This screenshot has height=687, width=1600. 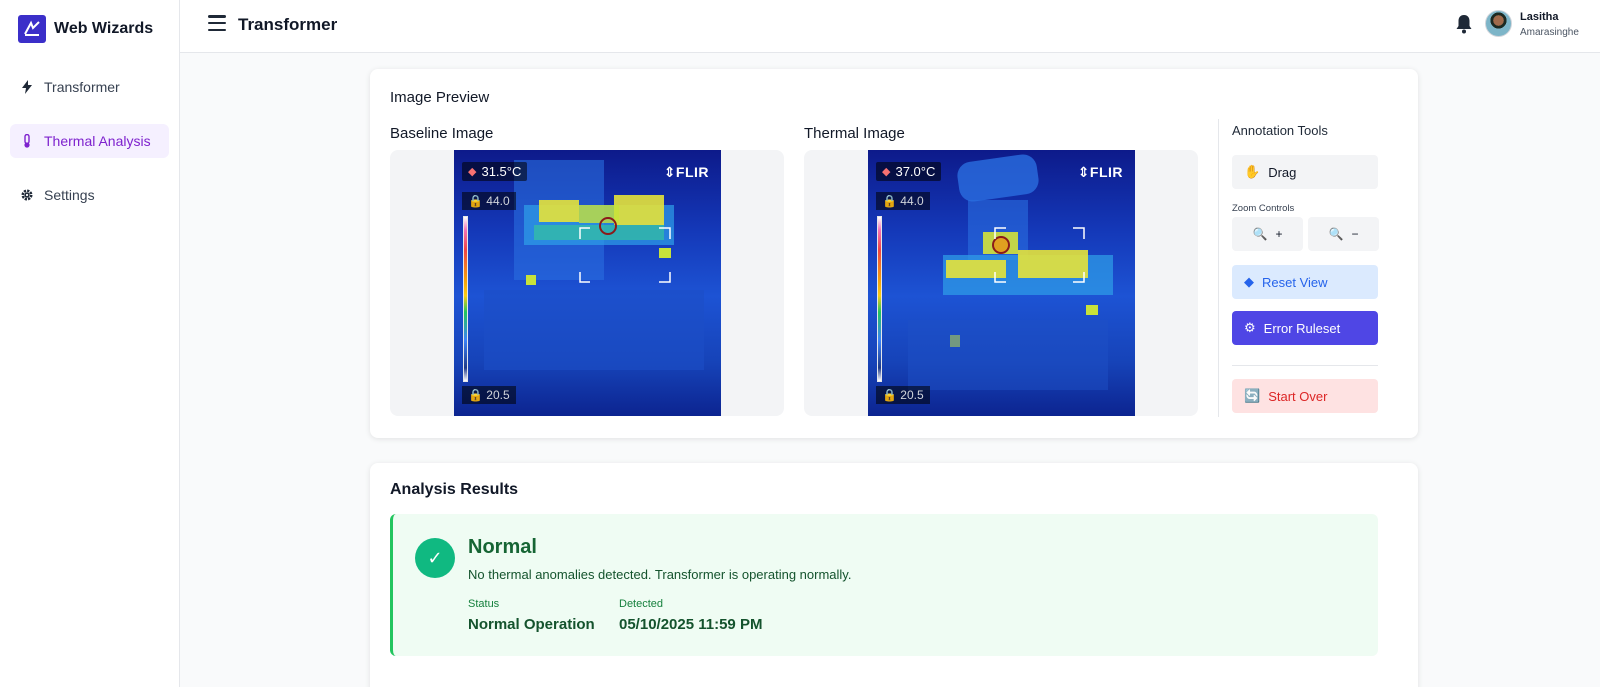 I want to click on baseline-scale-max-value: 44.0, so click(x=498, y=201).